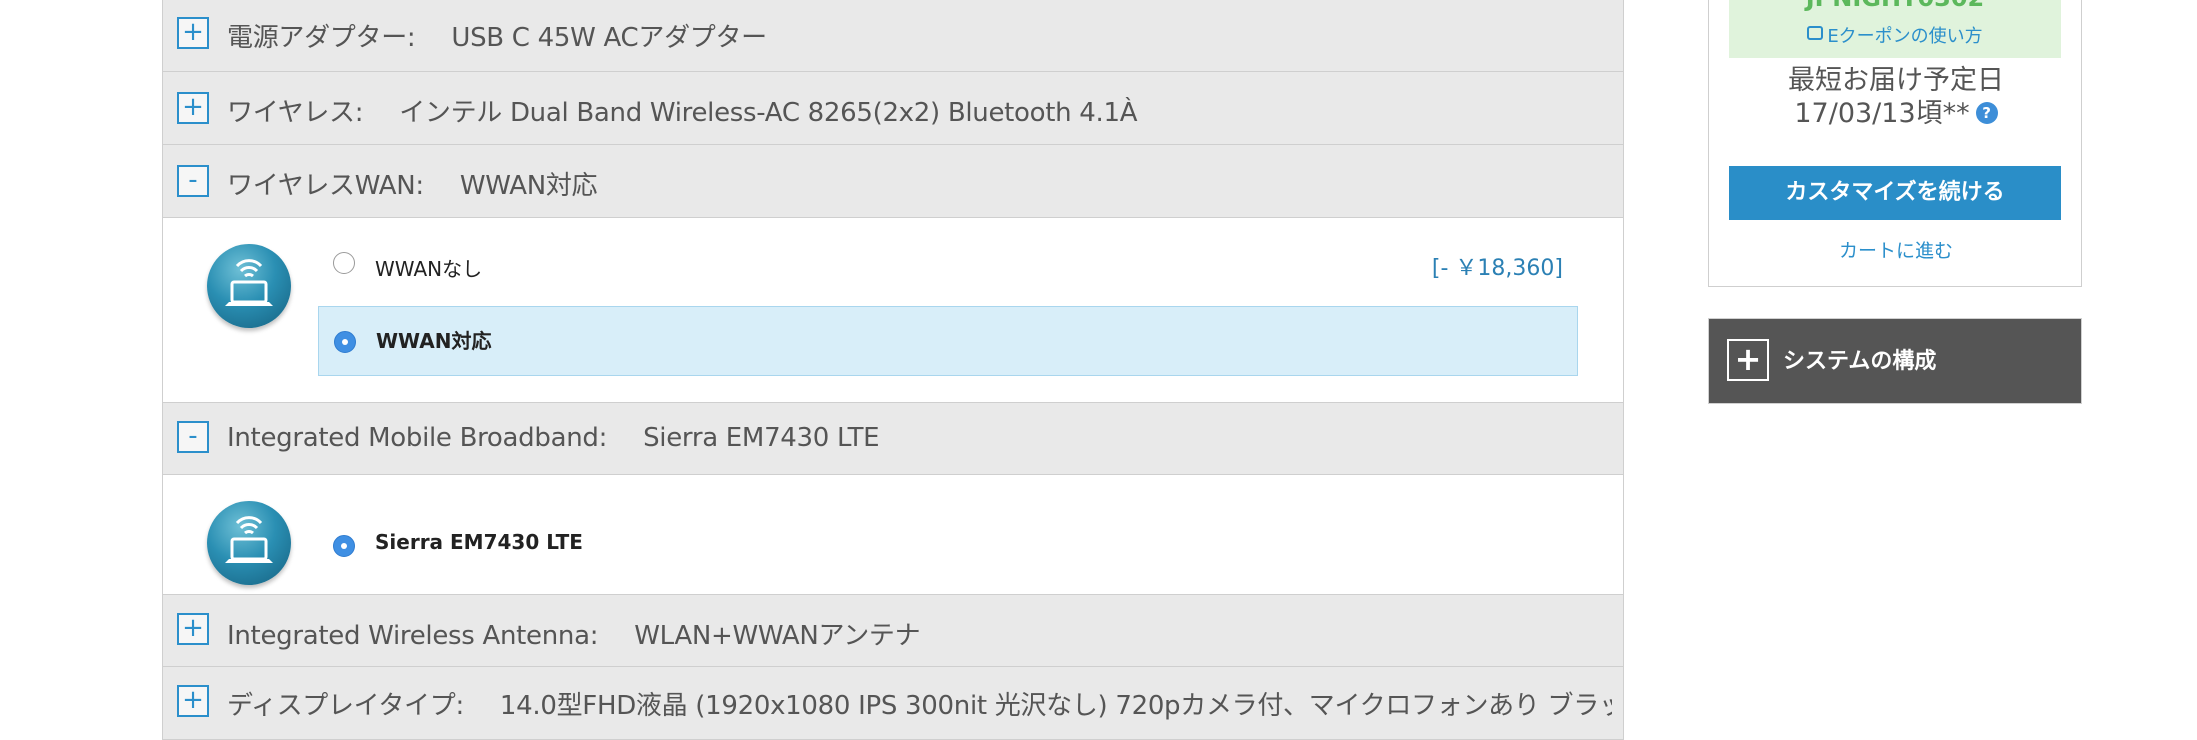 The image size is (2197, 740). I want to click on option-sierra-lte: Sierra EM7430 LTE, so click(948, 522).